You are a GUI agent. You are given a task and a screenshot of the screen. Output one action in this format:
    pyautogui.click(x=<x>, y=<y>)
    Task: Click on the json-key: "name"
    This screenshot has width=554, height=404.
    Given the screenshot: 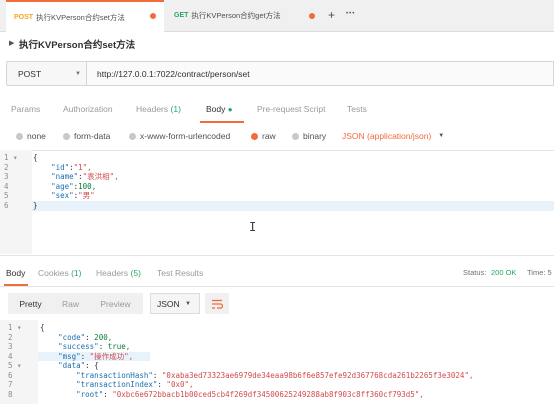 What is the action you would take?
    pyautogui.click(x=65, y=176)
    